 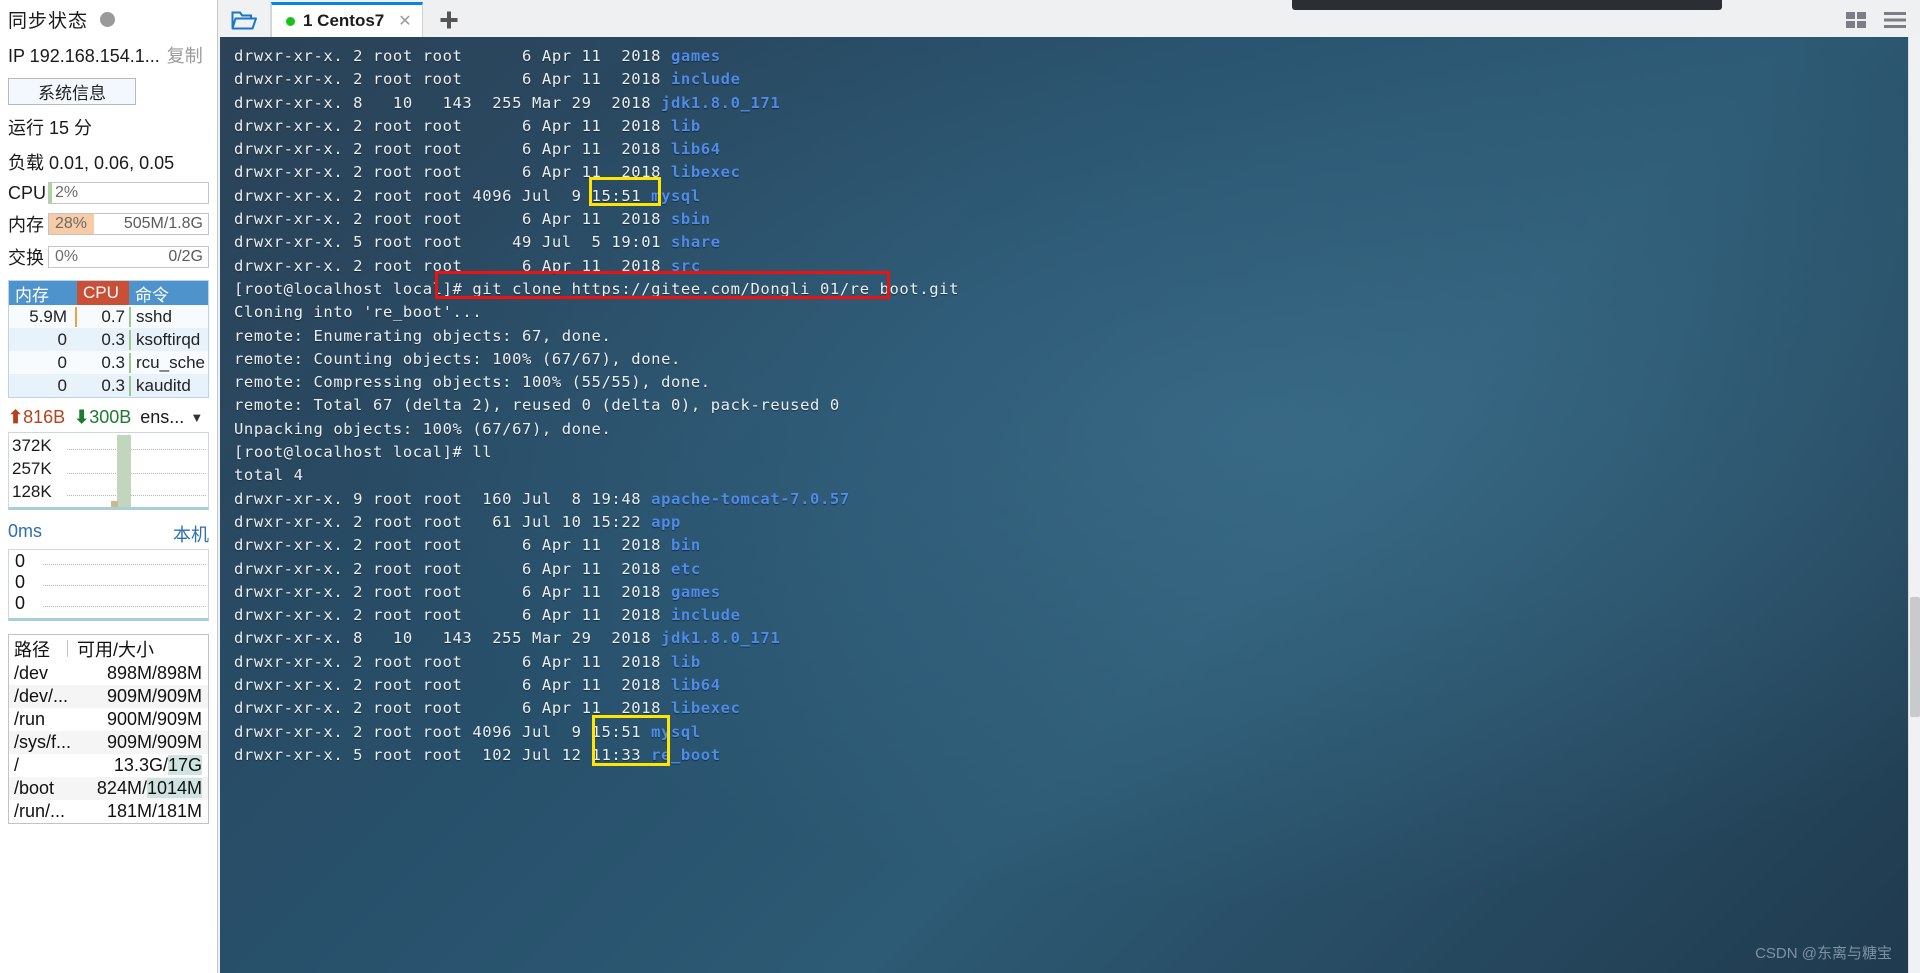 I want to click on process-memory: 5.9M, so click(x=43, y=316).